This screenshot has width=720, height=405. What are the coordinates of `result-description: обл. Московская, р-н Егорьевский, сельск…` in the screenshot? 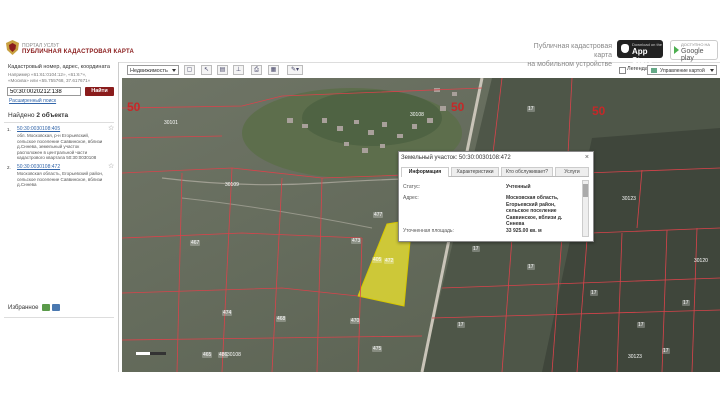 It's located at (60, 146).